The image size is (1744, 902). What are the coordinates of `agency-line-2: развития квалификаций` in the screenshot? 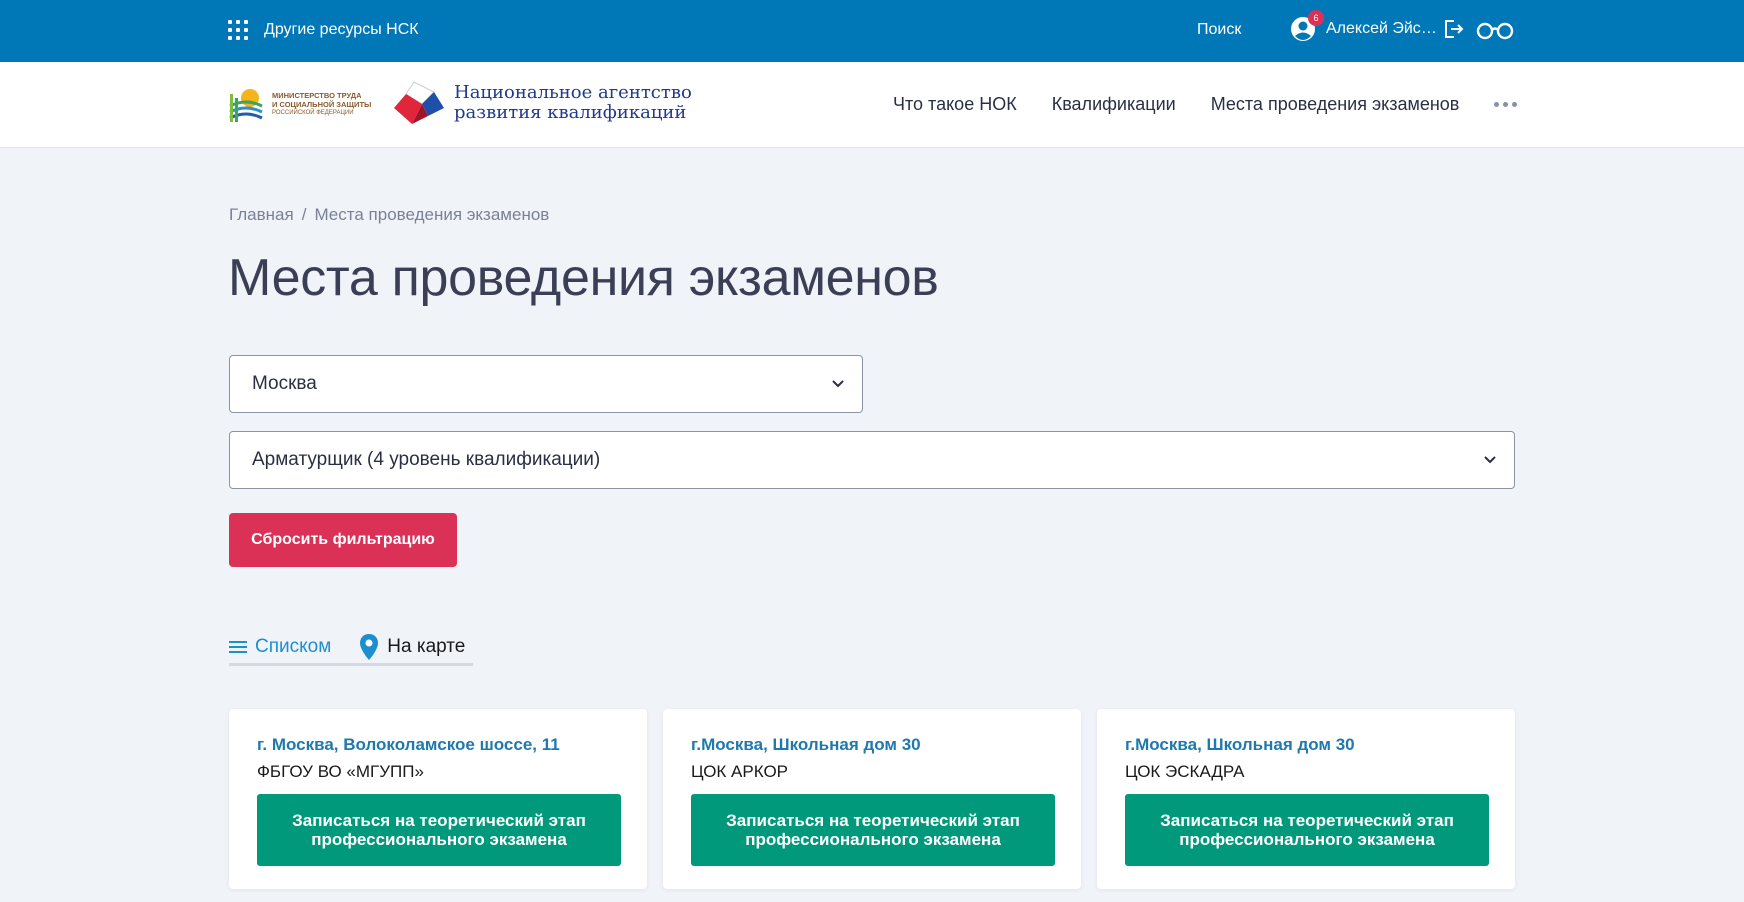 It's located at (570, 112).